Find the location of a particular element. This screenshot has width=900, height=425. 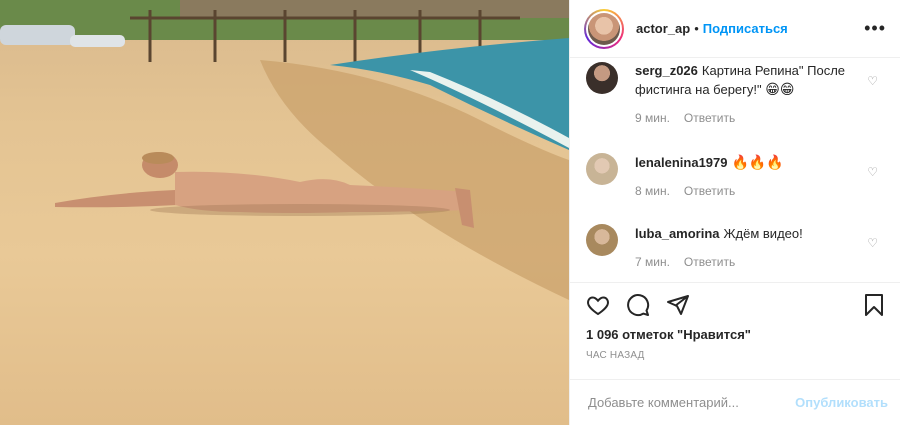

comment-text: Ждём видео! is located at coordinates (763, 233).